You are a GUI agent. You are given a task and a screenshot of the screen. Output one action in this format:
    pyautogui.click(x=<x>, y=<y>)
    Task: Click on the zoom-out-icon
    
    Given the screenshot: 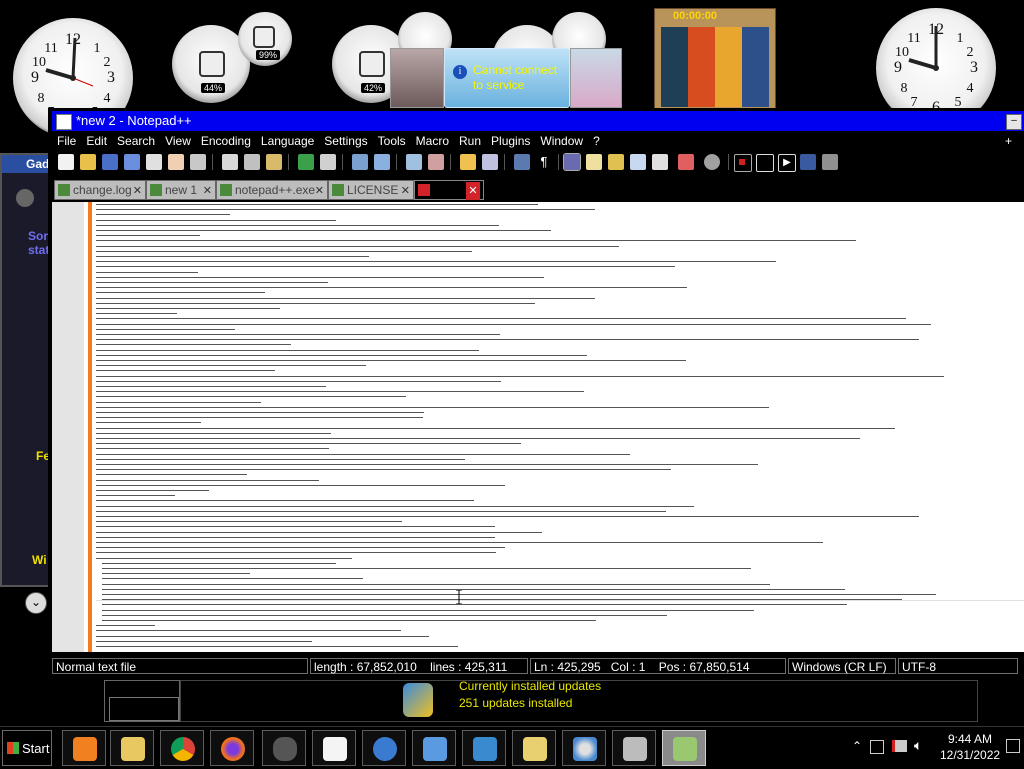 What is the action you would take?
    pyautogui.click(x=436, y=162)
    